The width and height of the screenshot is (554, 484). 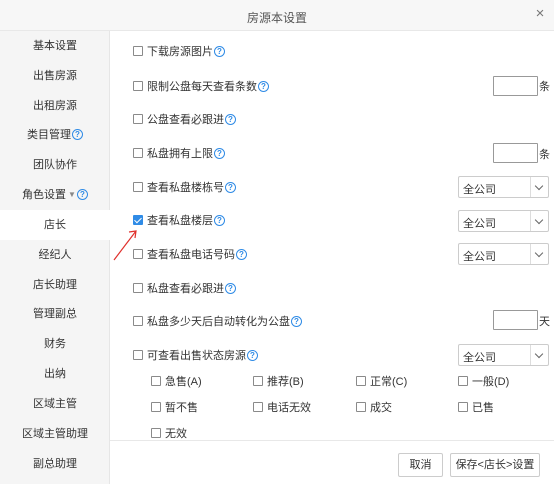 What do you see at coordinates (495, 465) in the screenshot?
I see `save-settings-button: 保存<店长>设置` at bounding box center [495, 465].